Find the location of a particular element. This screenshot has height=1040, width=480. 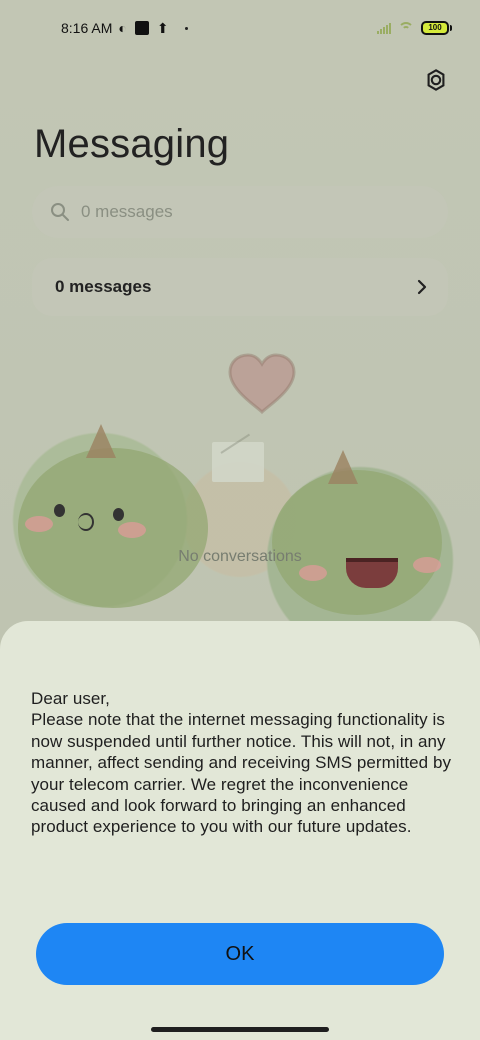

status-bar: 8:16 AM ◐ ⬆ 100 is located at coordinates (256, 28).